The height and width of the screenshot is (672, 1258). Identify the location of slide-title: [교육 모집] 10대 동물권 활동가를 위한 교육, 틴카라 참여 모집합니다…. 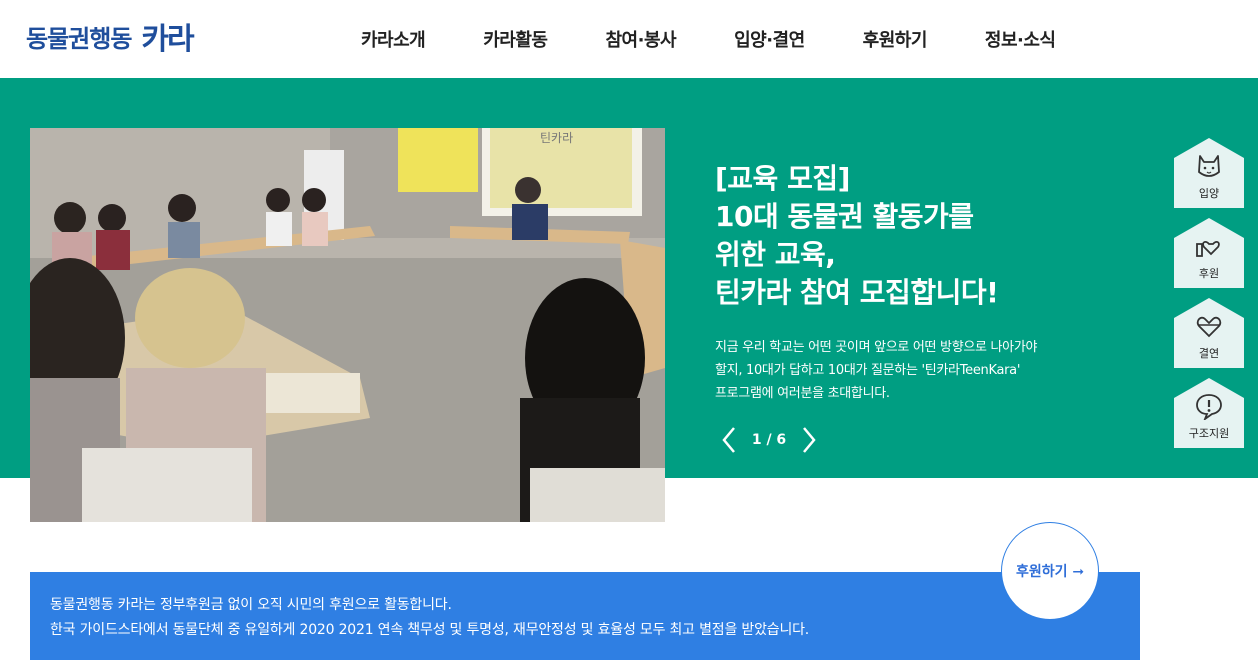
(925, 236).